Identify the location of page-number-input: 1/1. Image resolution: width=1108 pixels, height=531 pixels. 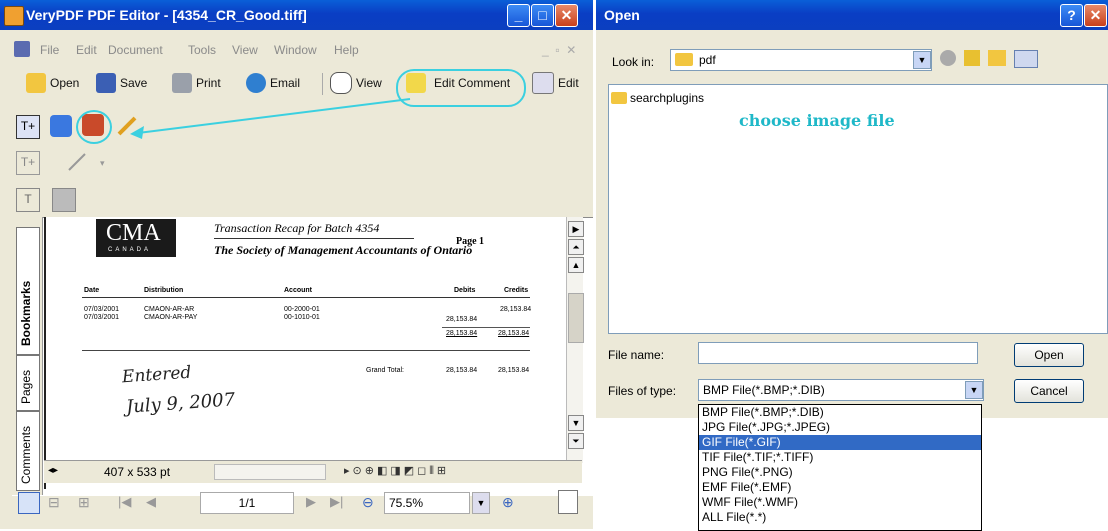
(247, 503).